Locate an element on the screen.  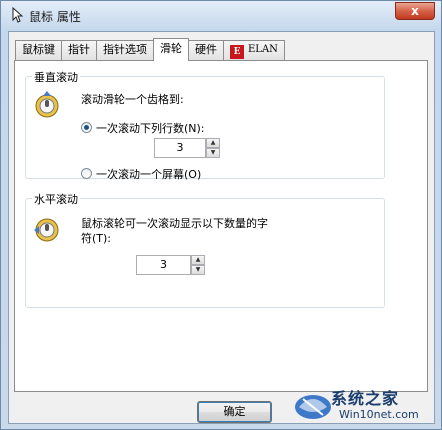
tab-label: ELAN is located at coordinates (263, 49).